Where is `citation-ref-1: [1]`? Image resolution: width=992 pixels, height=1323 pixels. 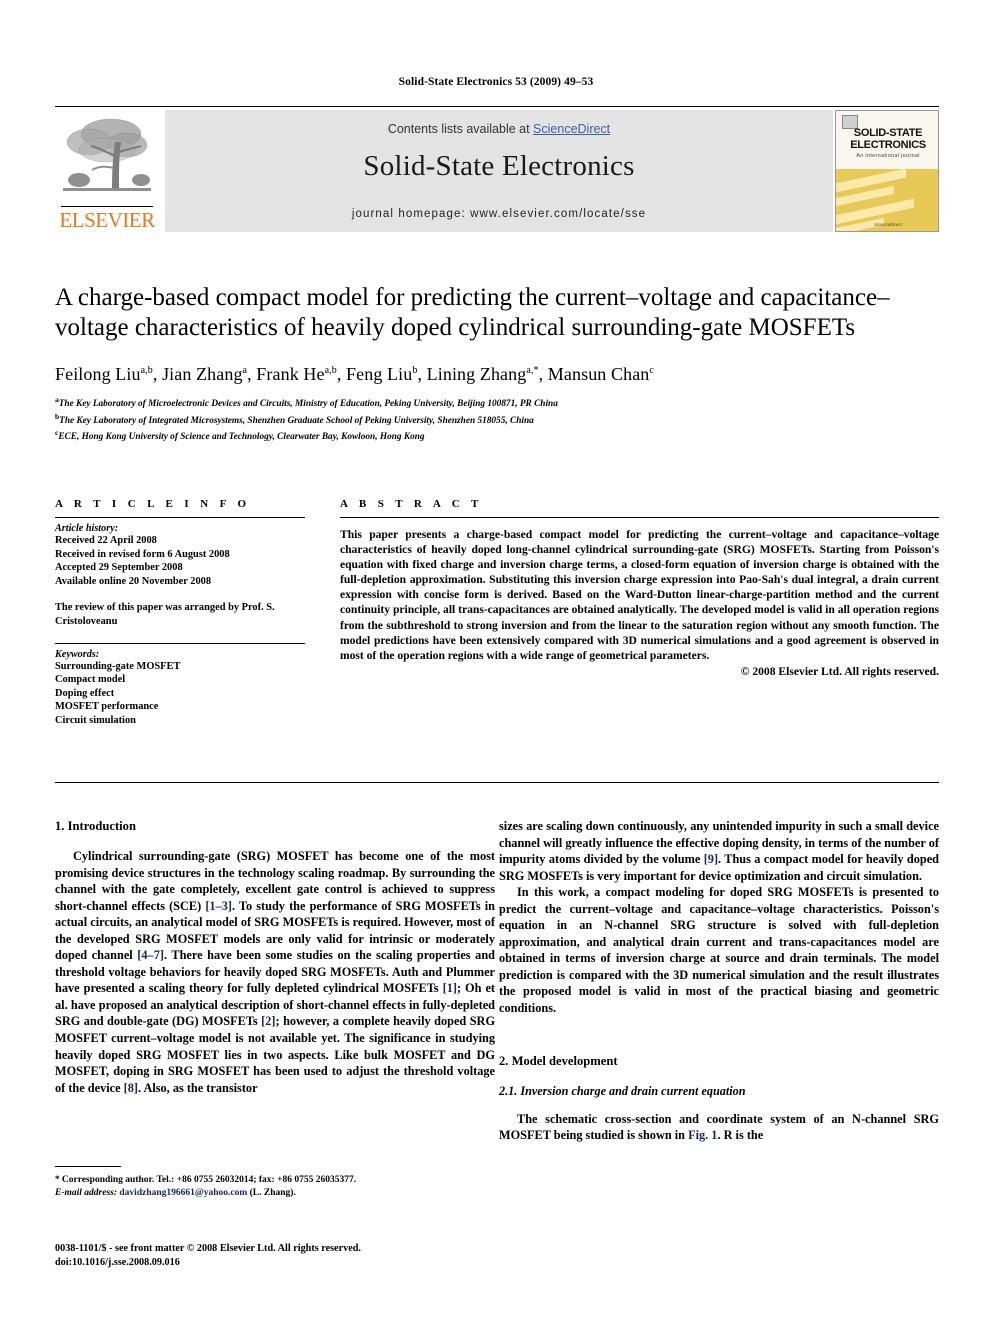
citation-ref-1: [1] is located at coordinates (450, 988).